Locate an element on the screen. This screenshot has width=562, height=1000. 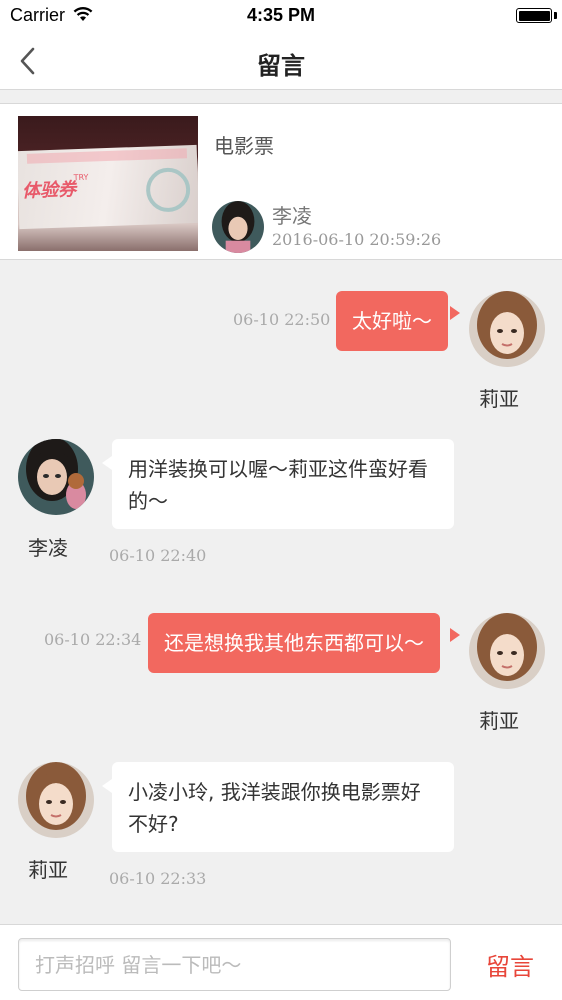
send-button: 留言 is located at coordinates (510, 964).